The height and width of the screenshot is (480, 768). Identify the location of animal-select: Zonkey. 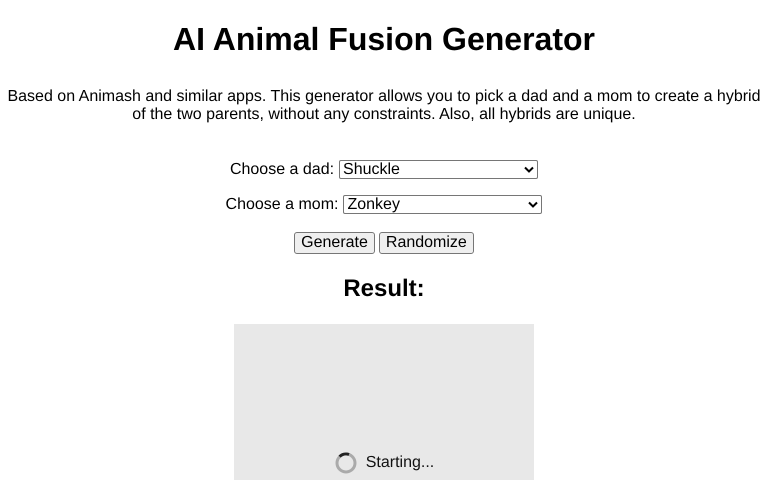
(442, 204).